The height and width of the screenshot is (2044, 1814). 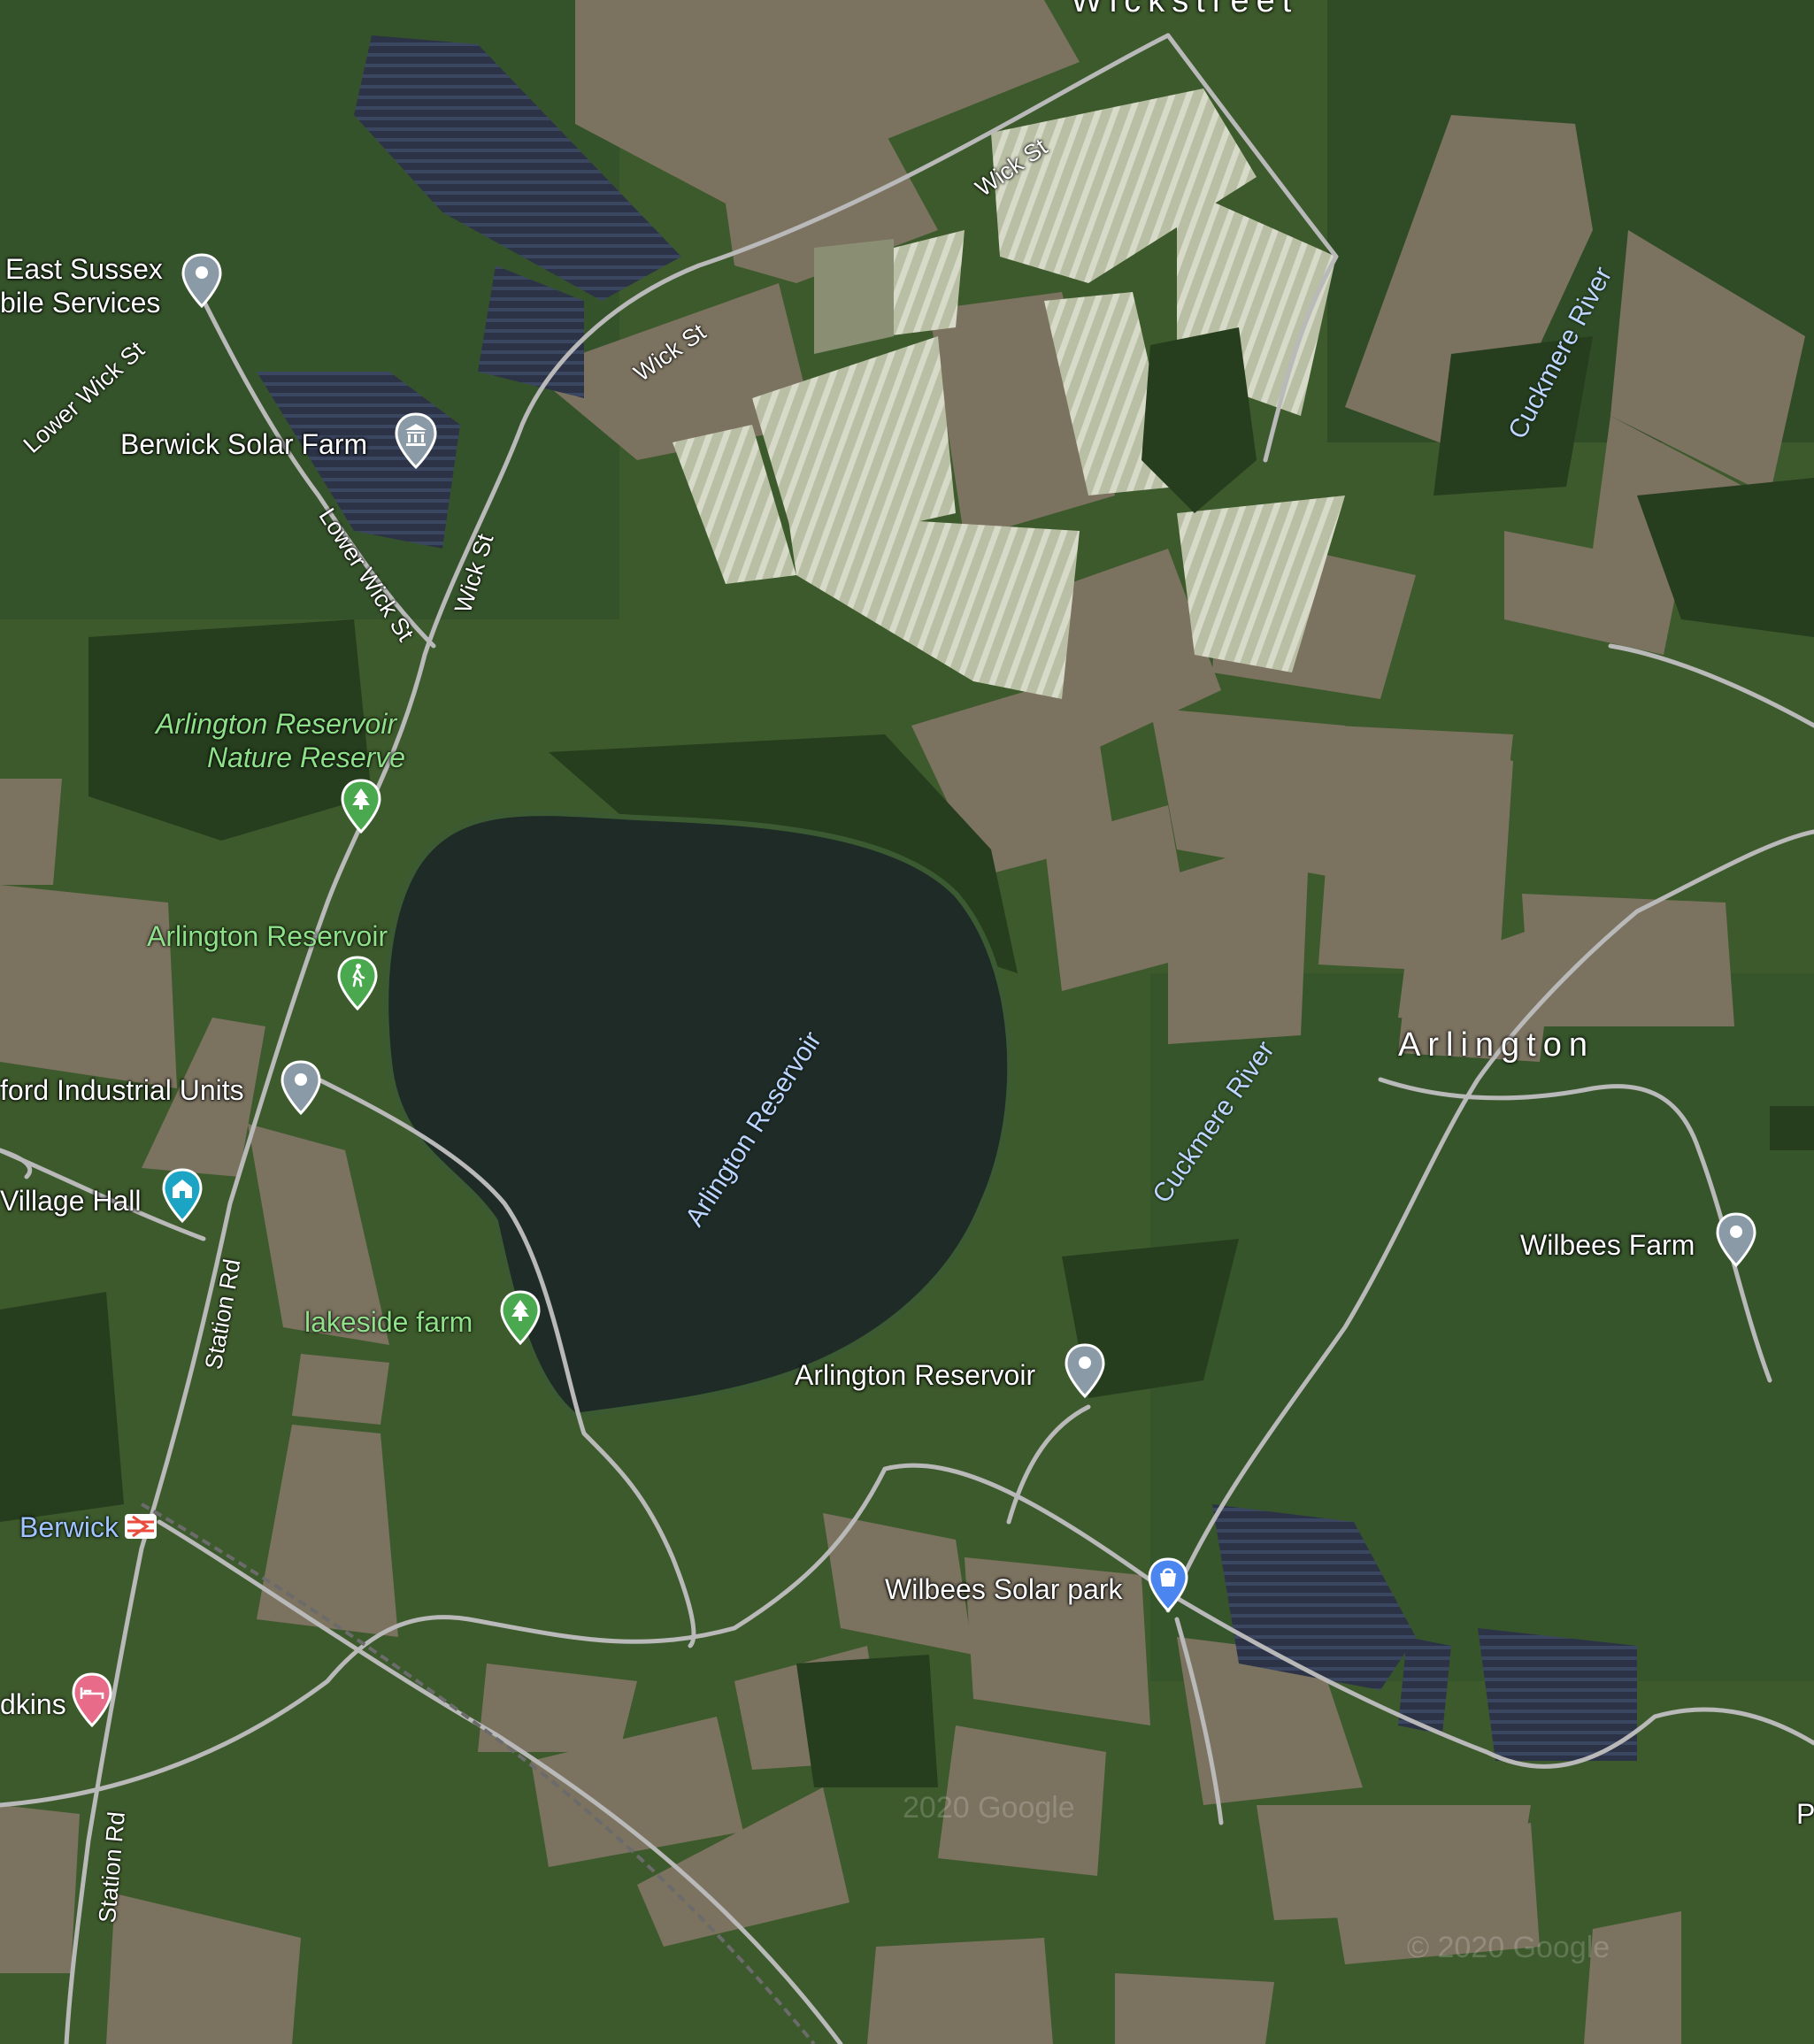 I want to click on poi-label-berwick-solar-farm: Berwick Solar Farm, so click(x=244, y=444).